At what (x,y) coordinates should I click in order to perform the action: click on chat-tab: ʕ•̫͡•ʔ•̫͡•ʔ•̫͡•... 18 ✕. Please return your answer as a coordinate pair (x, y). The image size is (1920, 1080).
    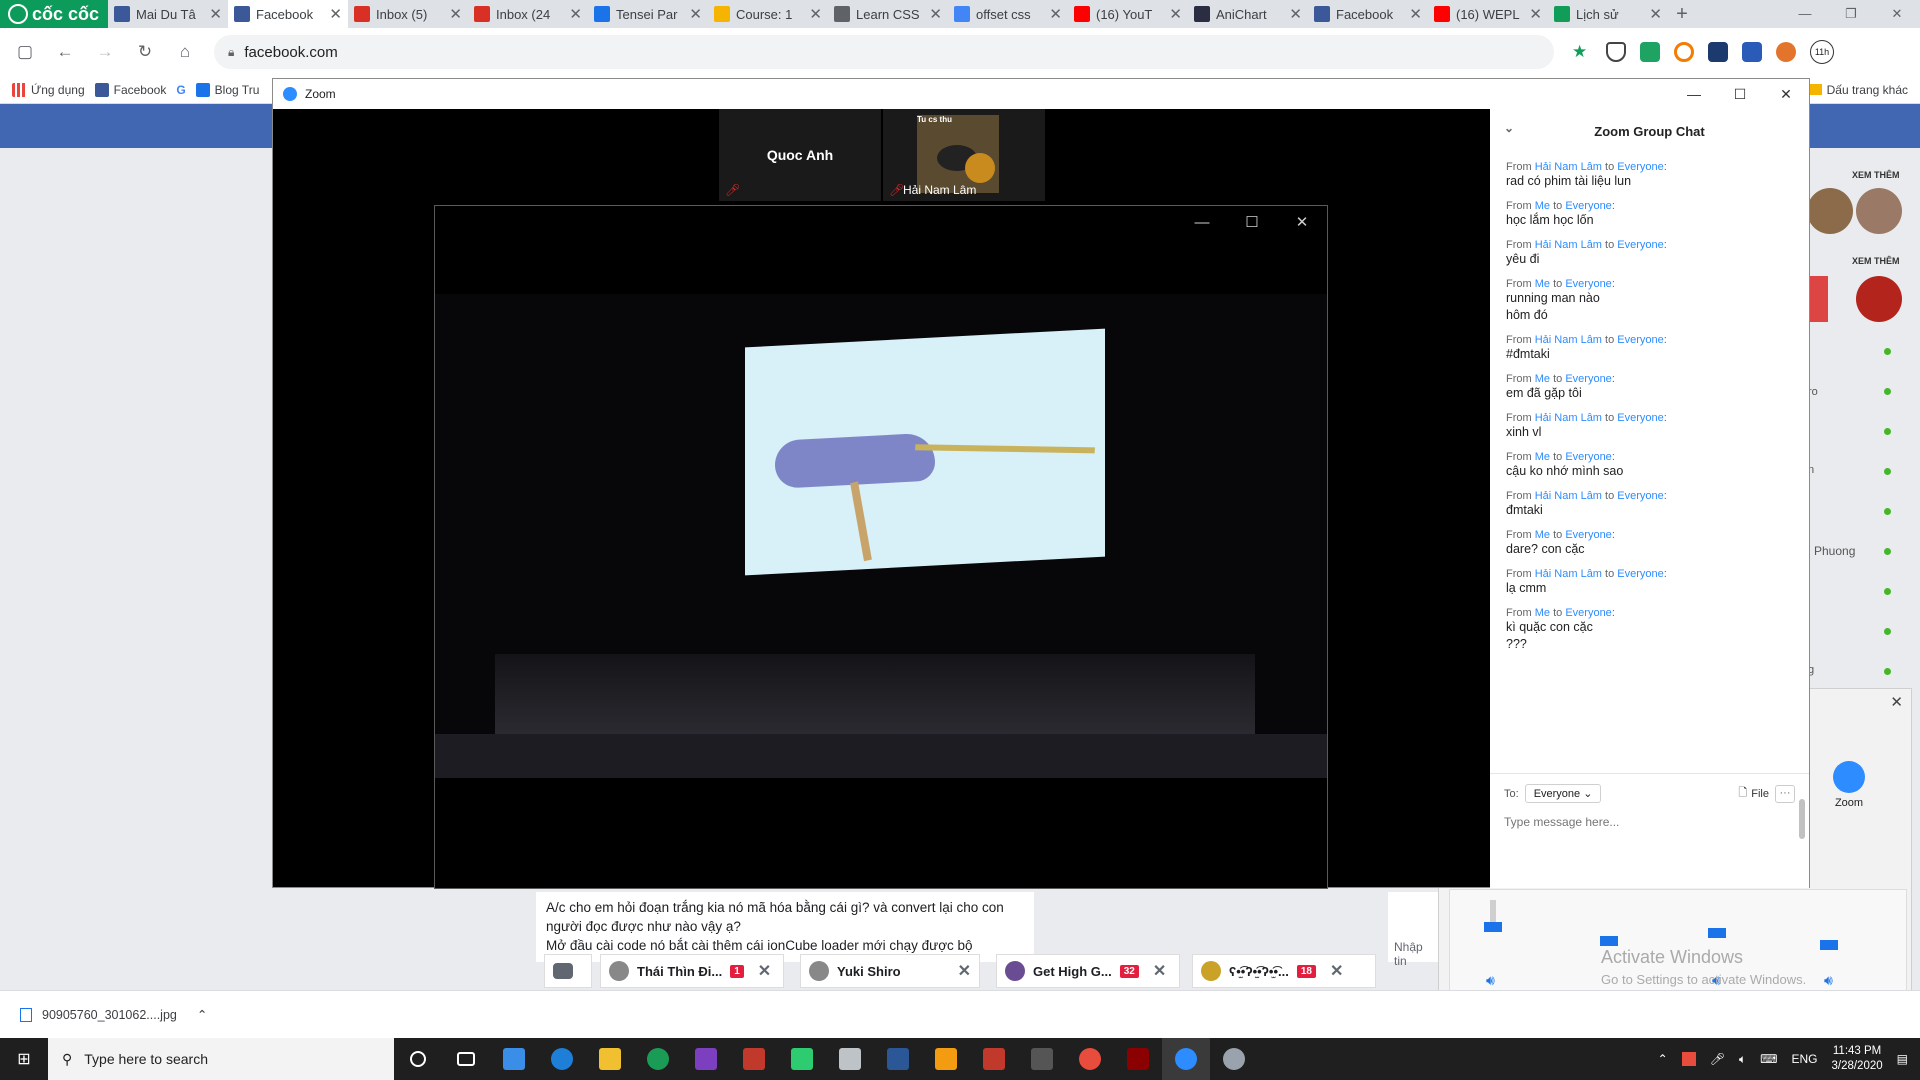
    Looking at the image, I should click on (1284, 971).